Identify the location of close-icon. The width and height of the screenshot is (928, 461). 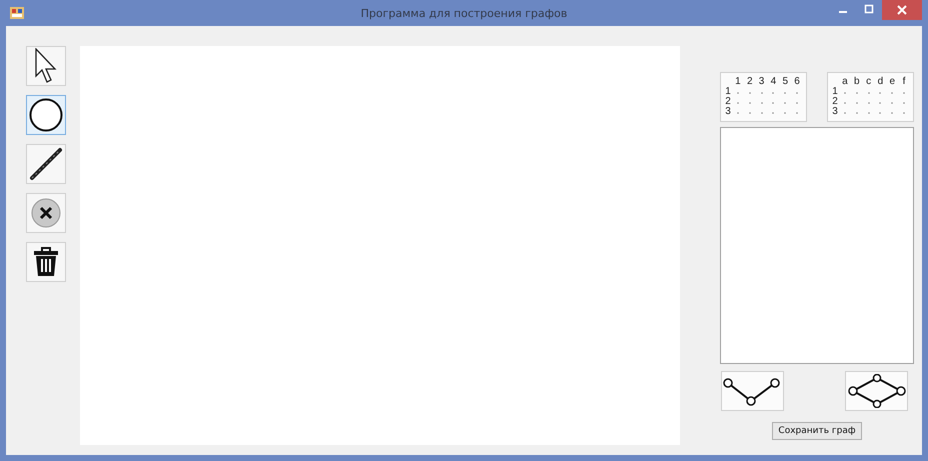
(902, 10).